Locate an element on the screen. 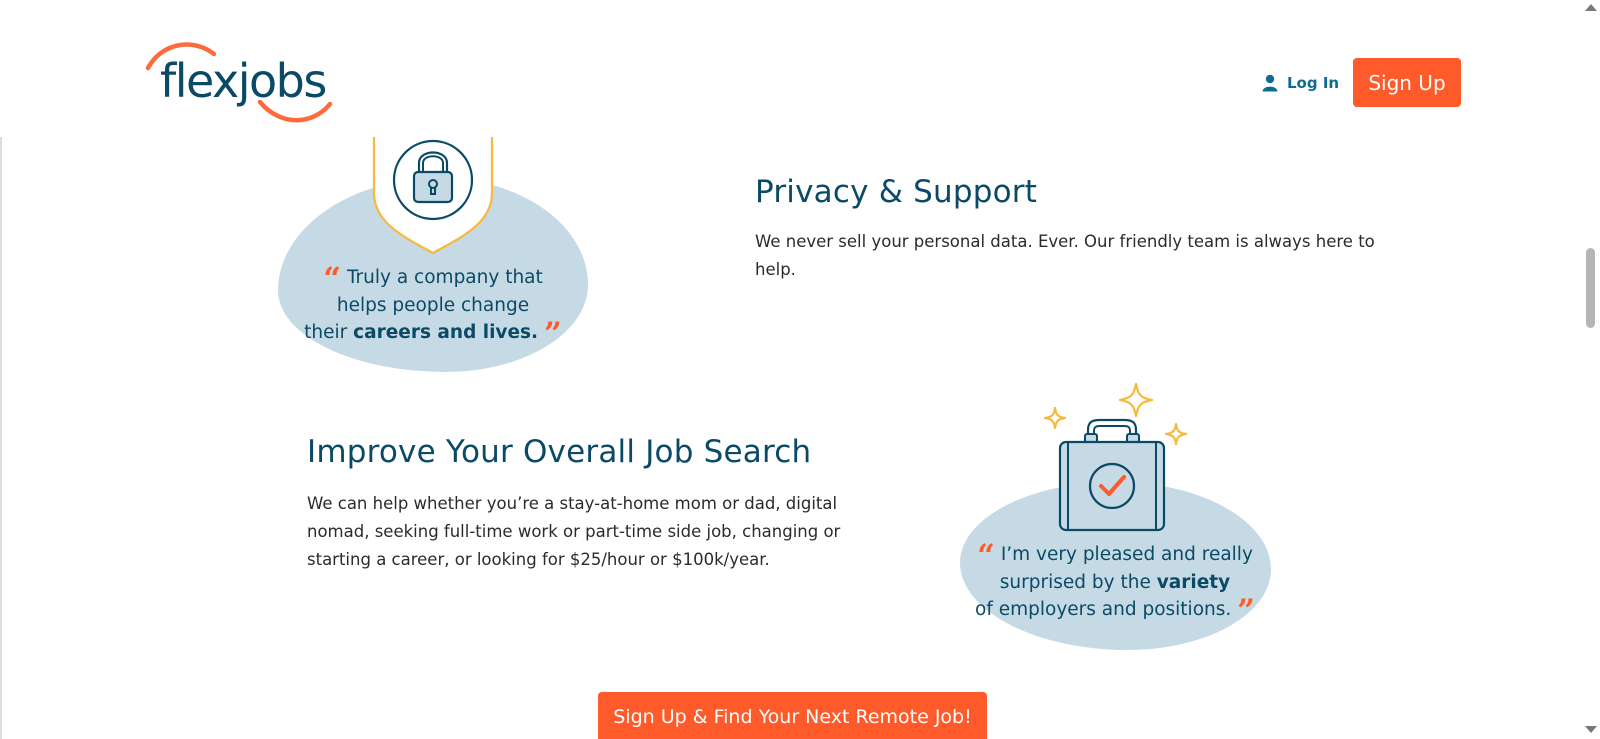 Image resolution: width=1600 pixels, height=739 pixels. login-link: Log In is located at coordinates (1300, 83).